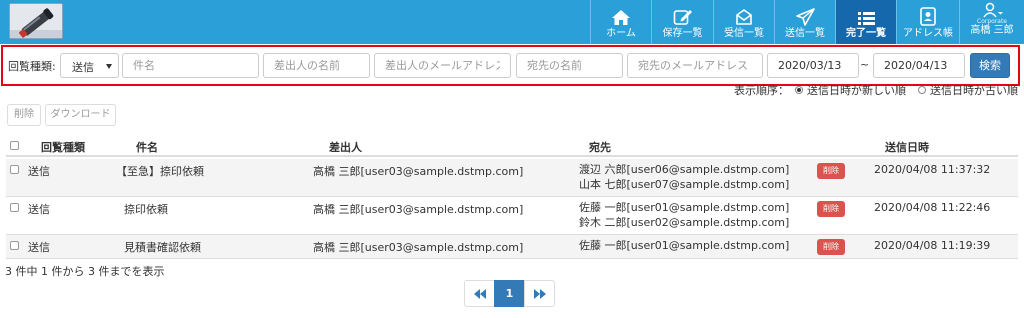 The width and height of the screenshot is (1024, 318). I want to click on nav-received-list: 受信一覧, so click(743, 22).